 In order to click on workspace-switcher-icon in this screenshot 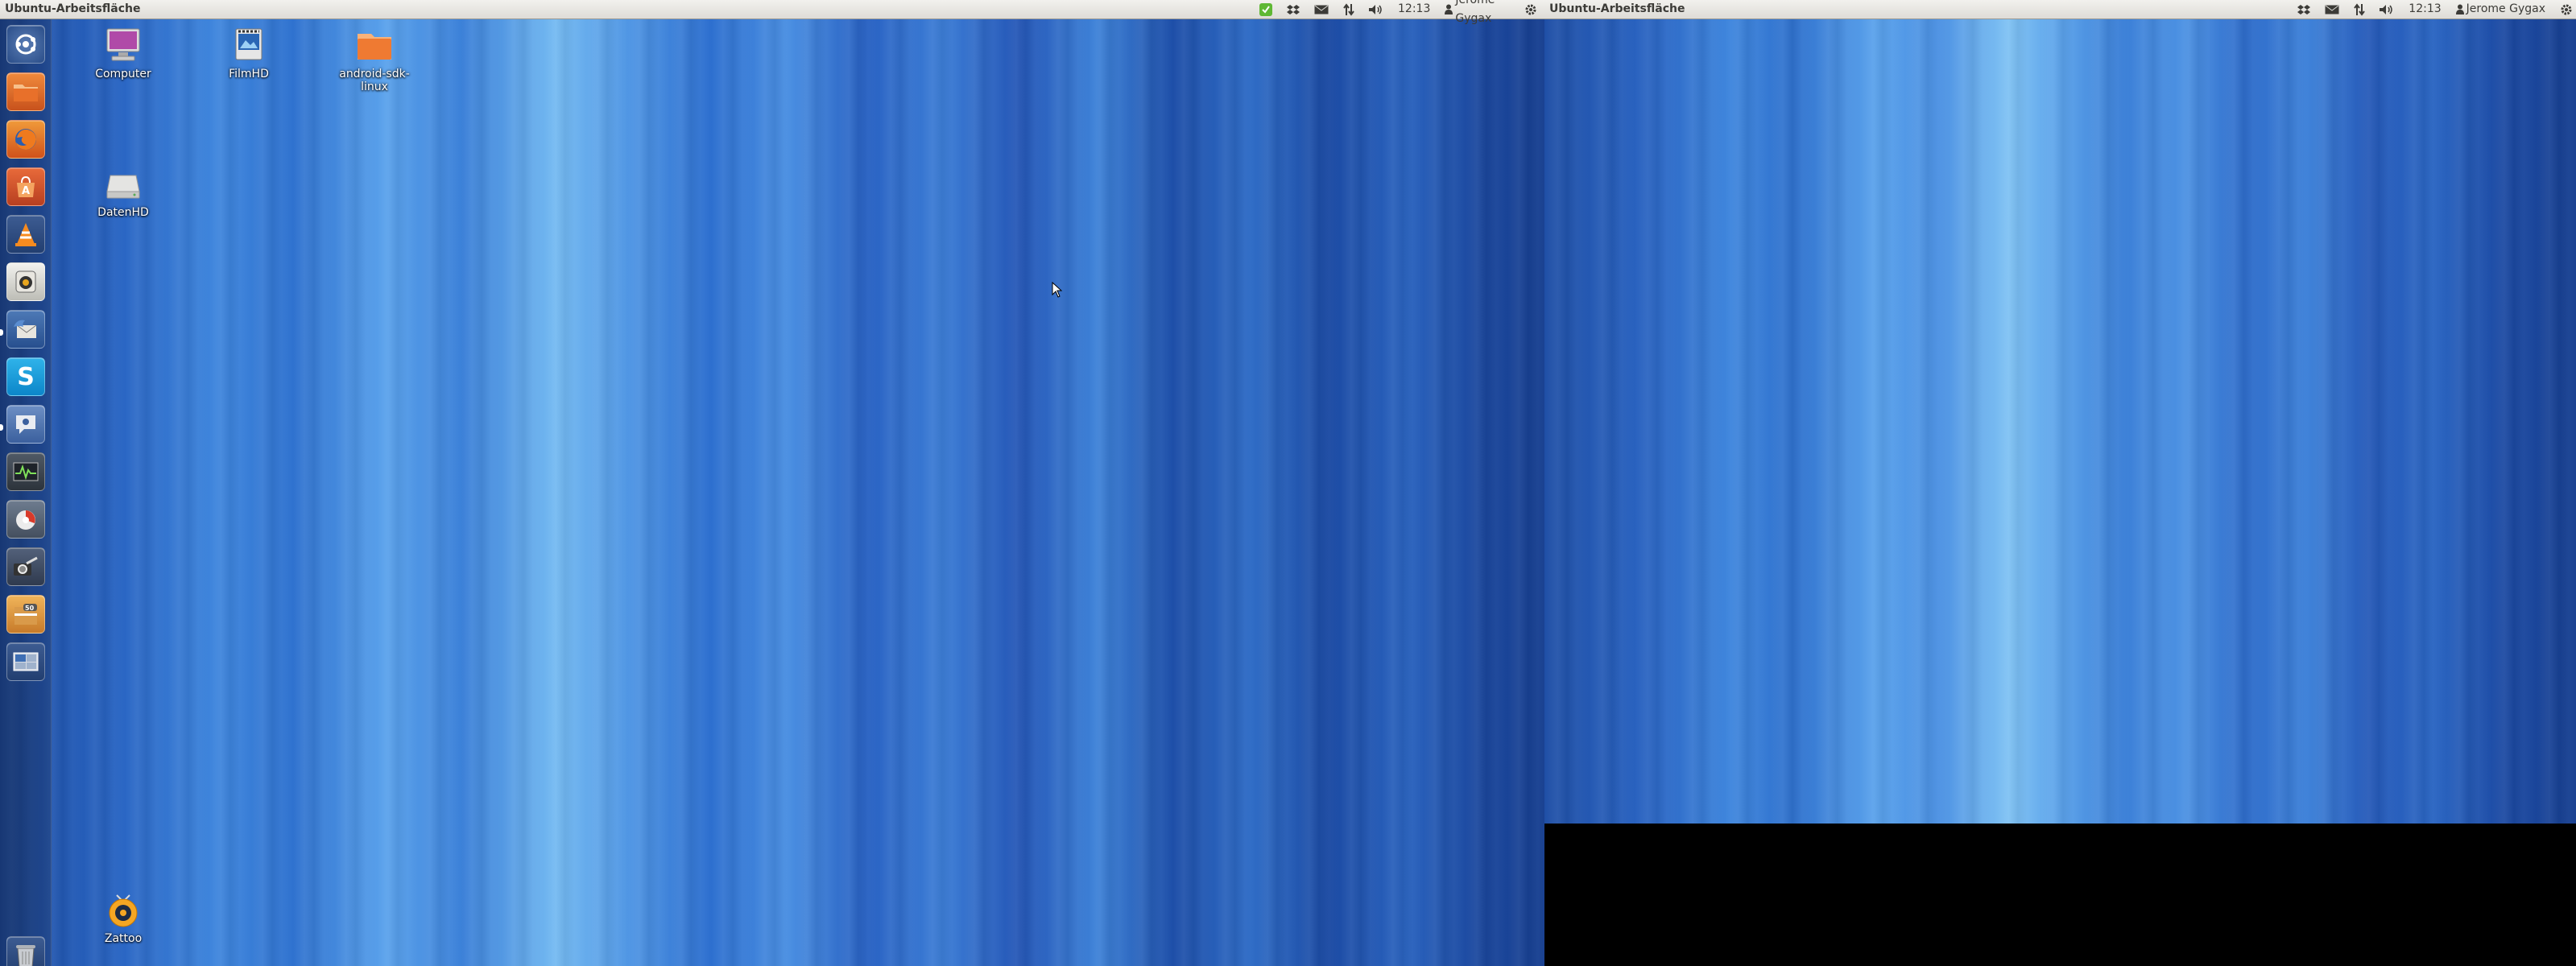, I will do `click(25, 661)`.